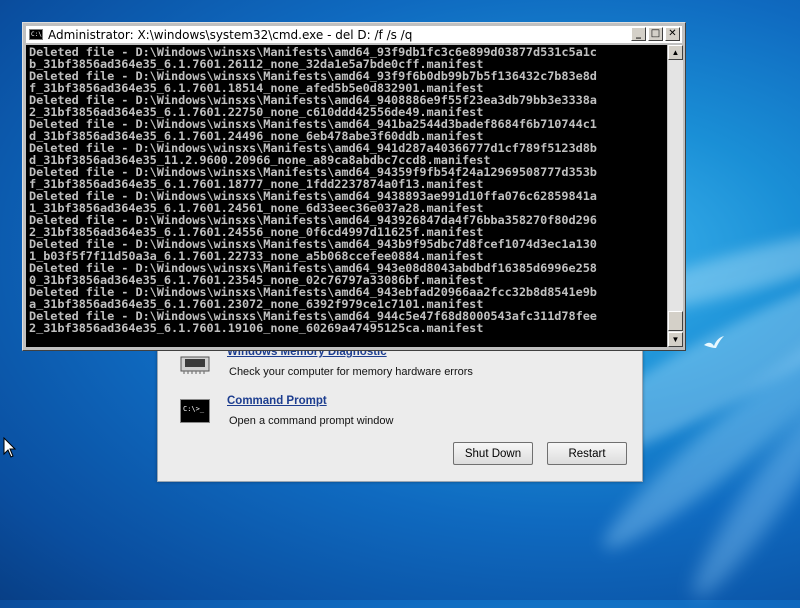 This screenshot has width=800, height=608. I want to click on restart-button: Restart, so click(587, 453).